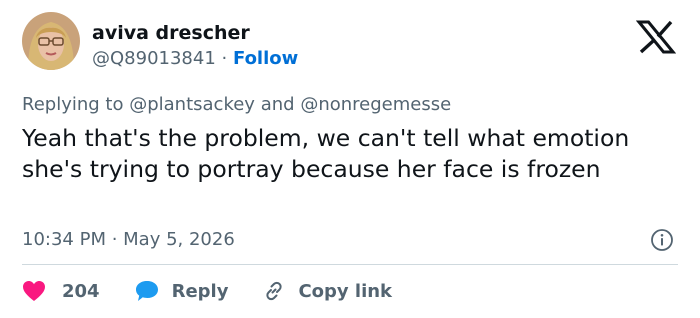 This screenshot has height=318, width=700. I want to click on avatar, so click(51, 41).